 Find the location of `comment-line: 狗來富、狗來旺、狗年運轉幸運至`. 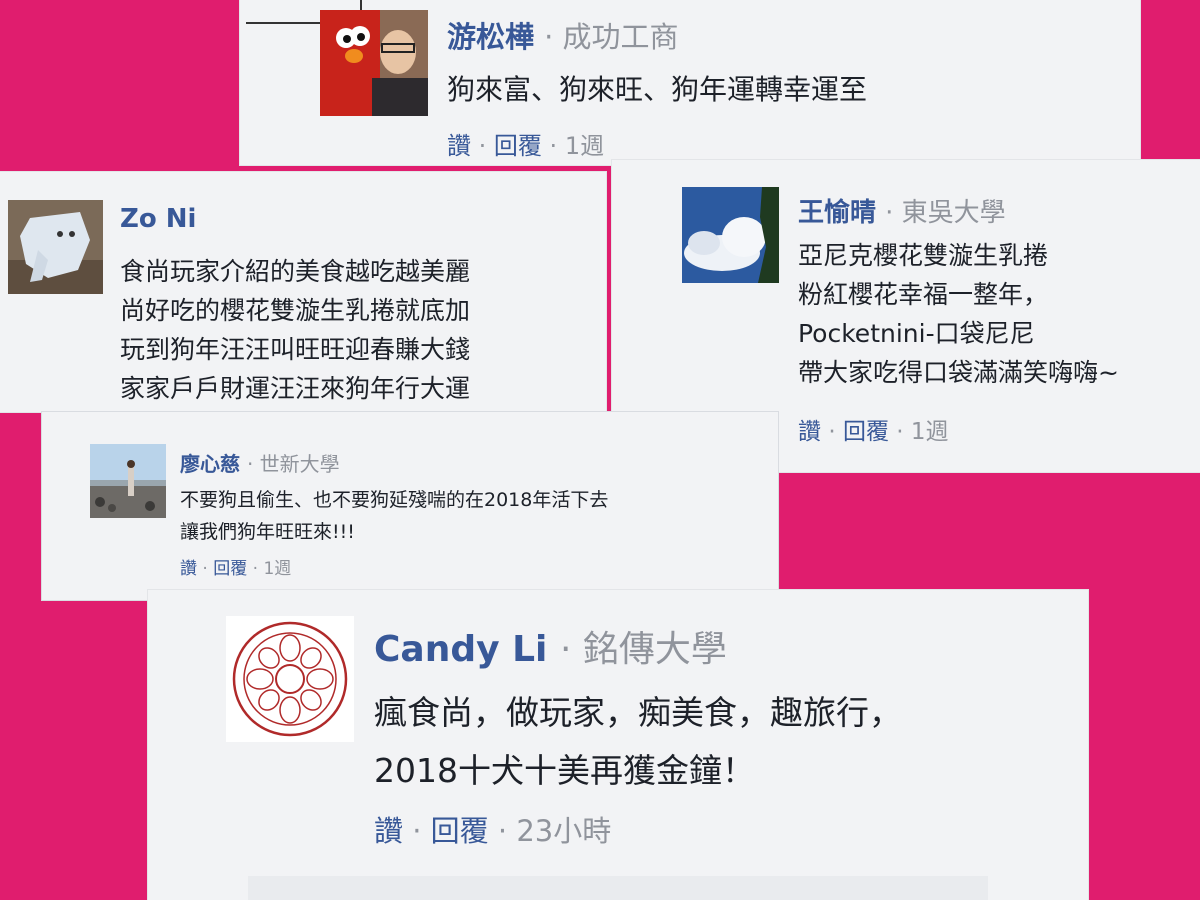

comment-line: 狗來富、狗來旺、狗年運轉幸運至 is located at coordinates (657, 89).